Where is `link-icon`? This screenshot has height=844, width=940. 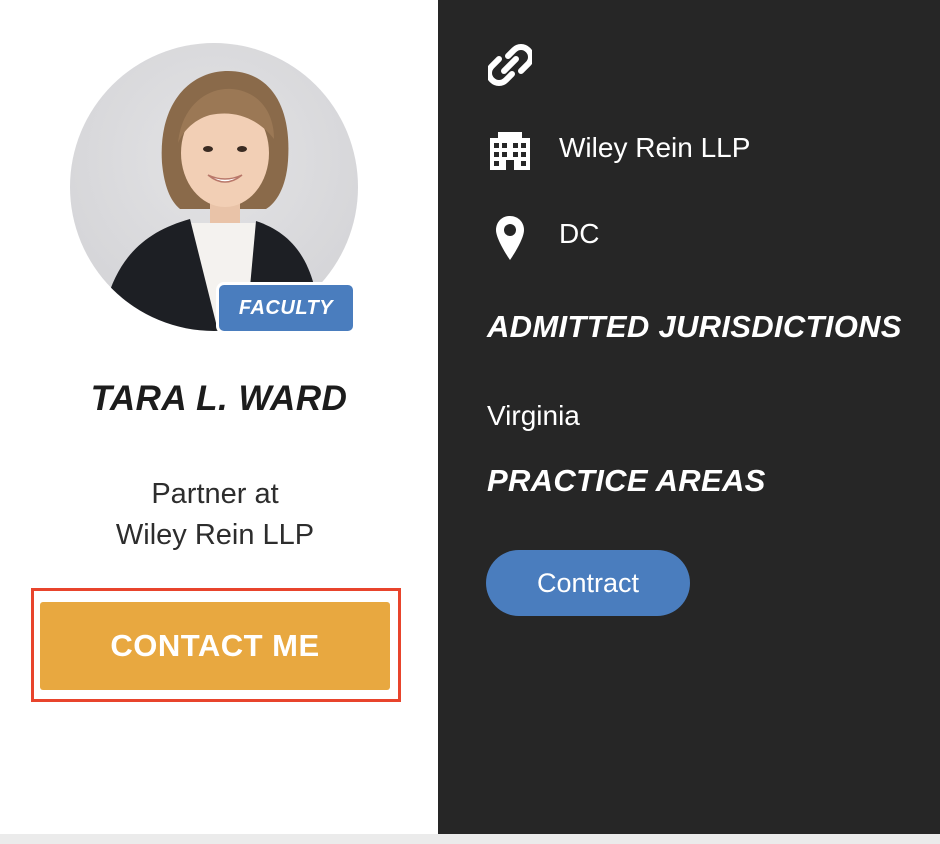 link-icon is located at coordinates (510, 65).